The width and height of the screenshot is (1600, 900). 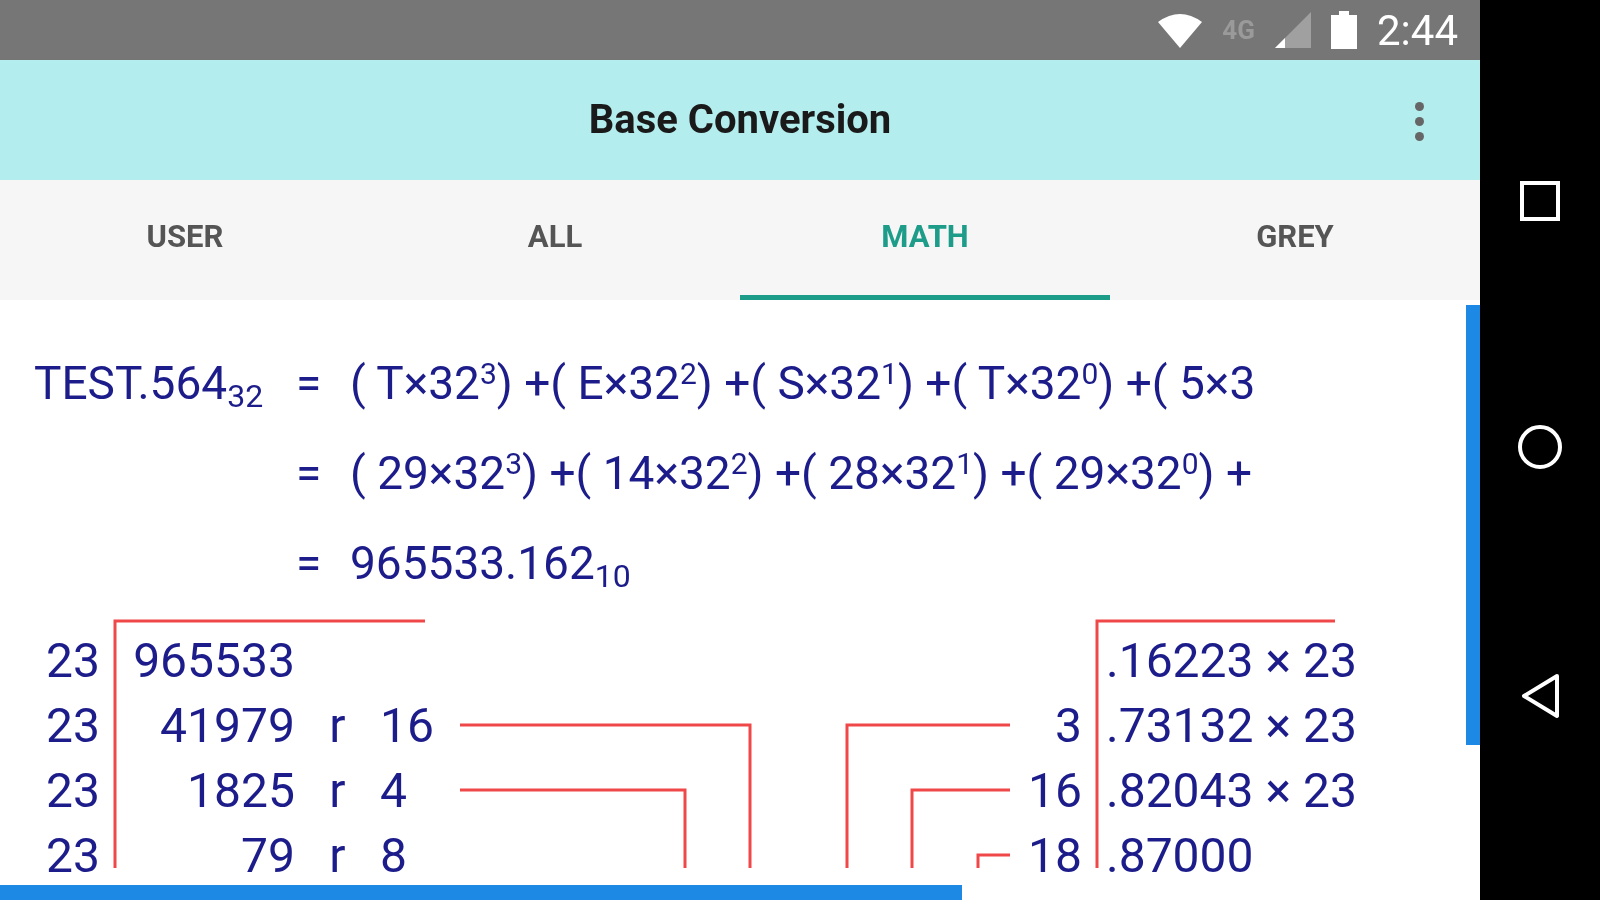 I want to click on quotient: 965533, so click(x=213, y=660).